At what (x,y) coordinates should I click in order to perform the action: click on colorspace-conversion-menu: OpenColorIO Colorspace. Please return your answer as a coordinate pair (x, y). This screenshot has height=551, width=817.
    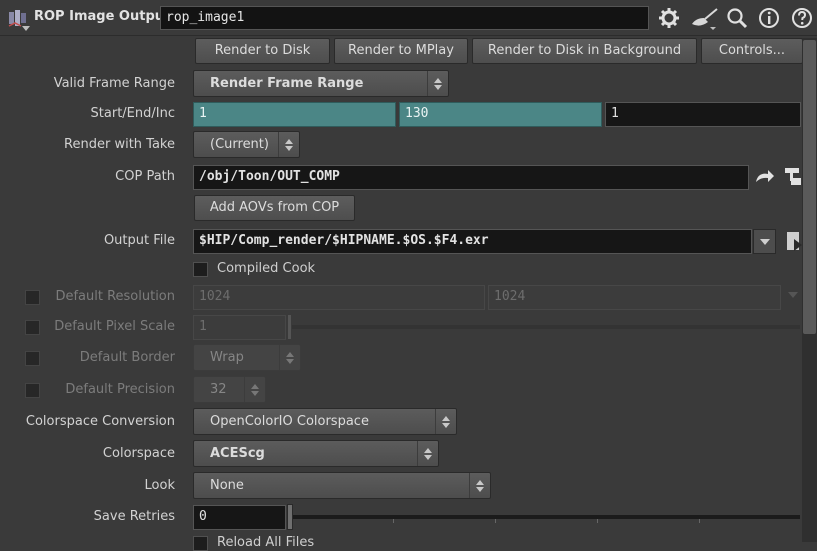
    Looking at the image, I should click on (325, 421).